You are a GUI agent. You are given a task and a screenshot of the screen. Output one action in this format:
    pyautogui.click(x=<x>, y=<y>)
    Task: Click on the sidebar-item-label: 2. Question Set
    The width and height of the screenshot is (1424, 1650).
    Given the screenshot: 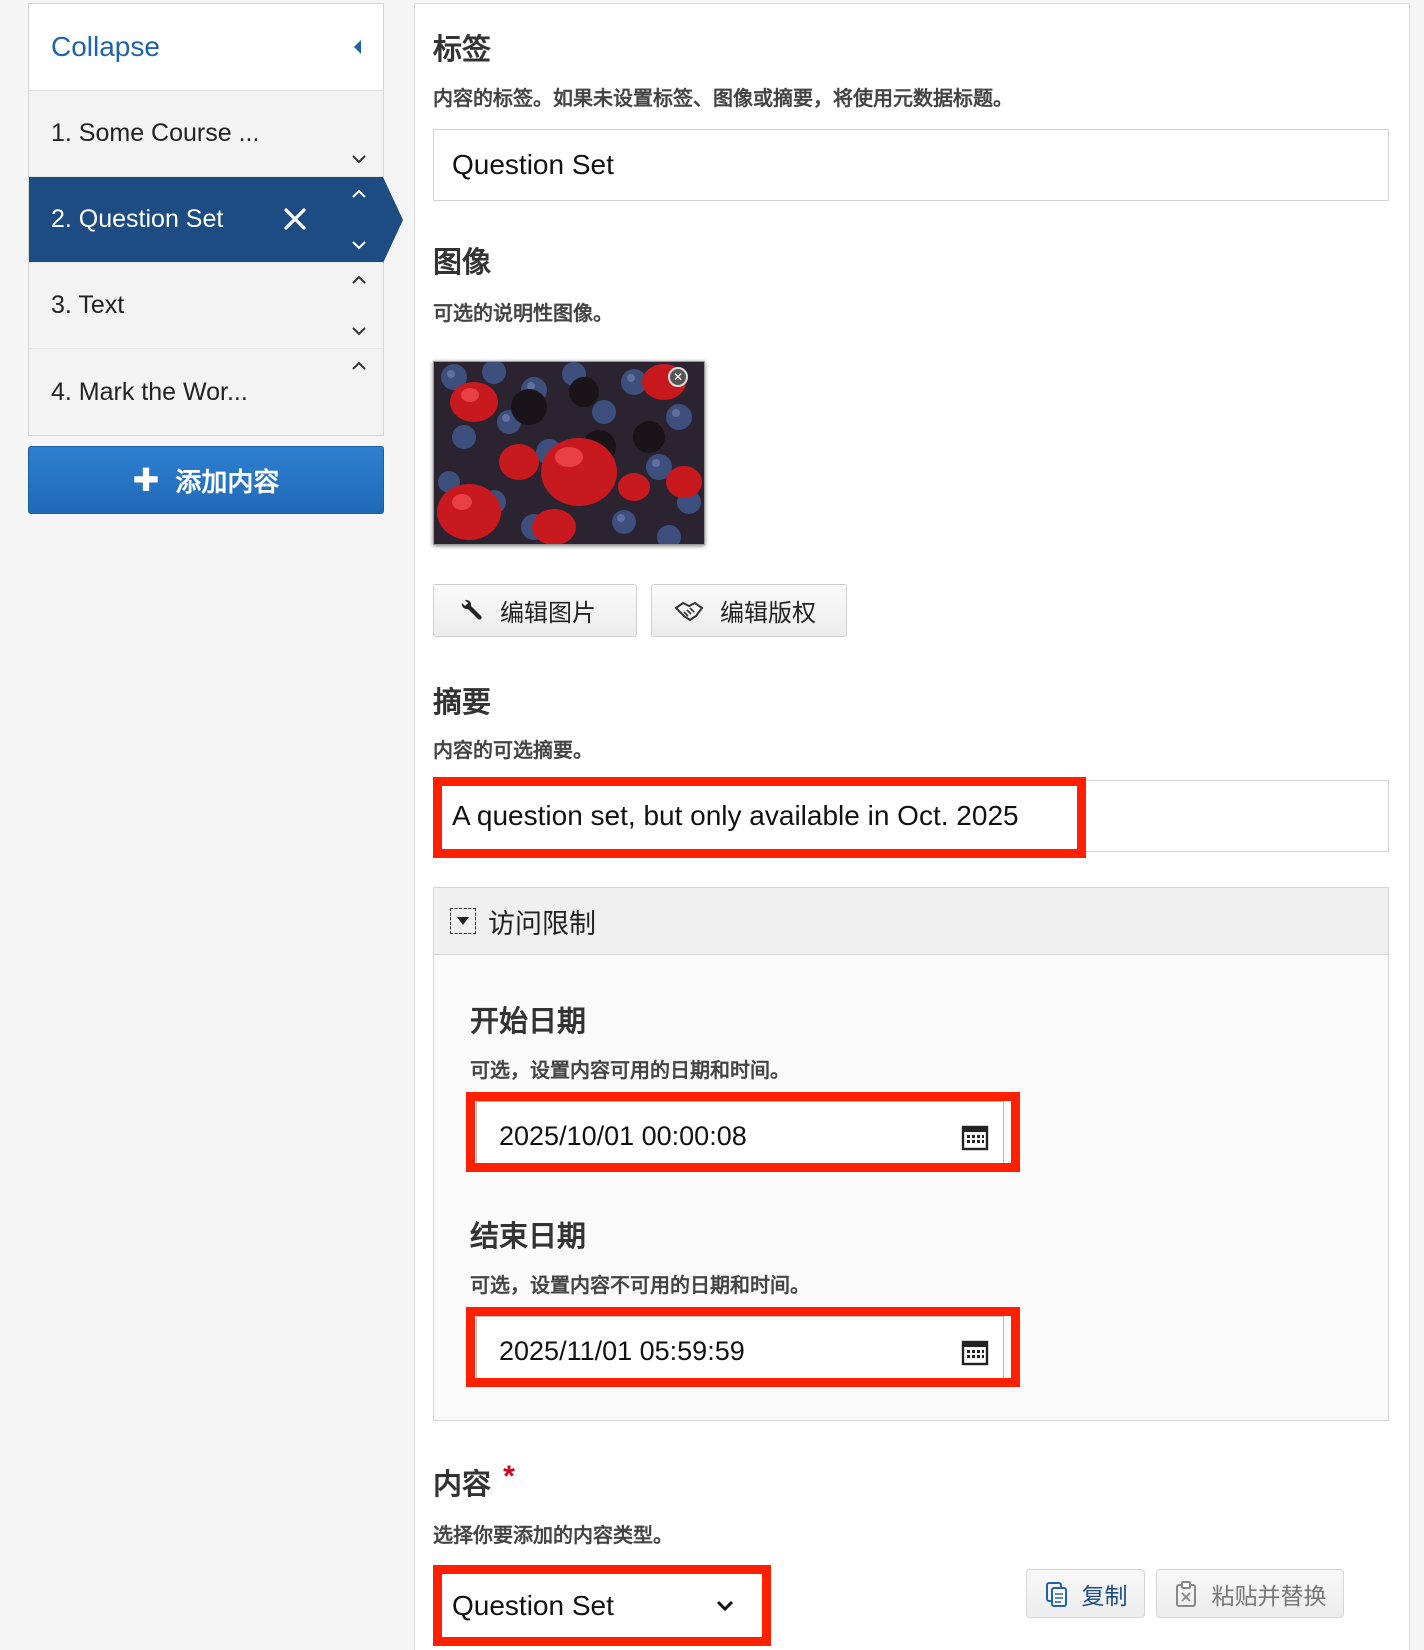 What is the action you would take?
    pyautogui.click(x=137, y=219)
    